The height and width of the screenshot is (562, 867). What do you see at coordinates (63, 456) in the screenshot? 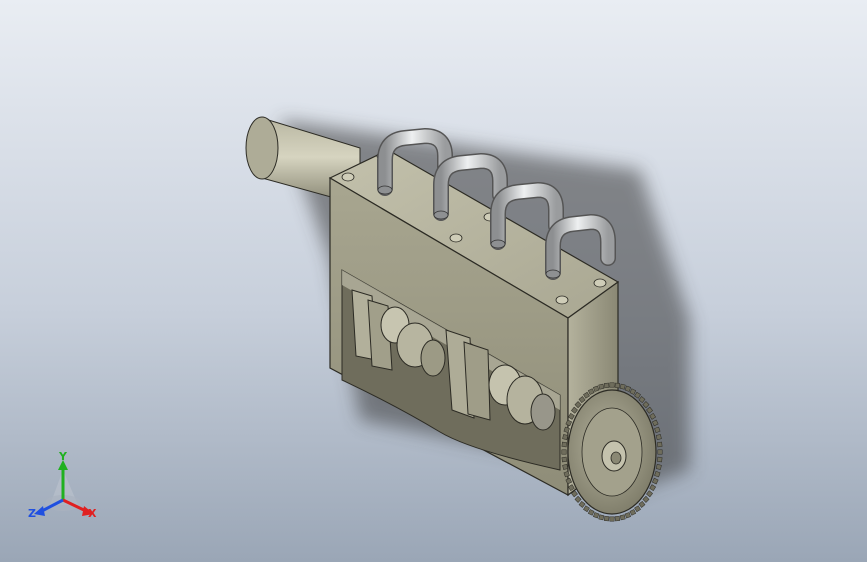
I see `y-axis-label: Y` at bounding box center [63, 456].